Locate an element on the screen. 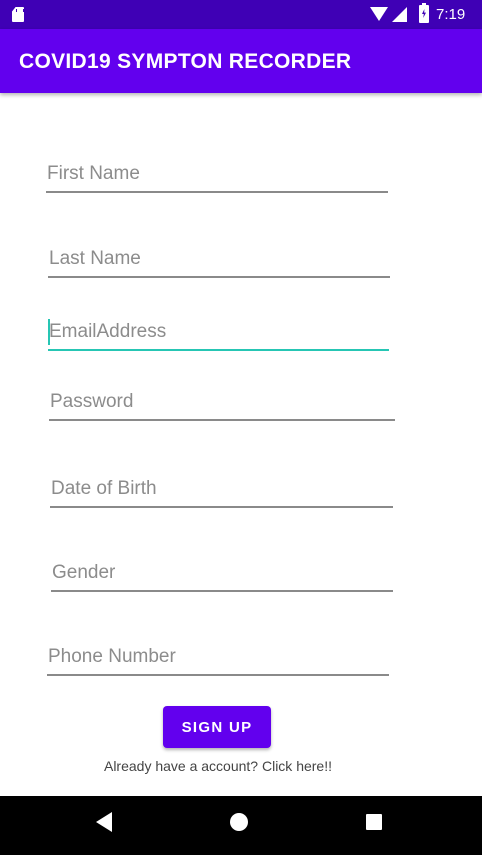 This screenshot has height=855, width=482. date-of-birth-field: Date of Birth is located at coordinates (221, 487).